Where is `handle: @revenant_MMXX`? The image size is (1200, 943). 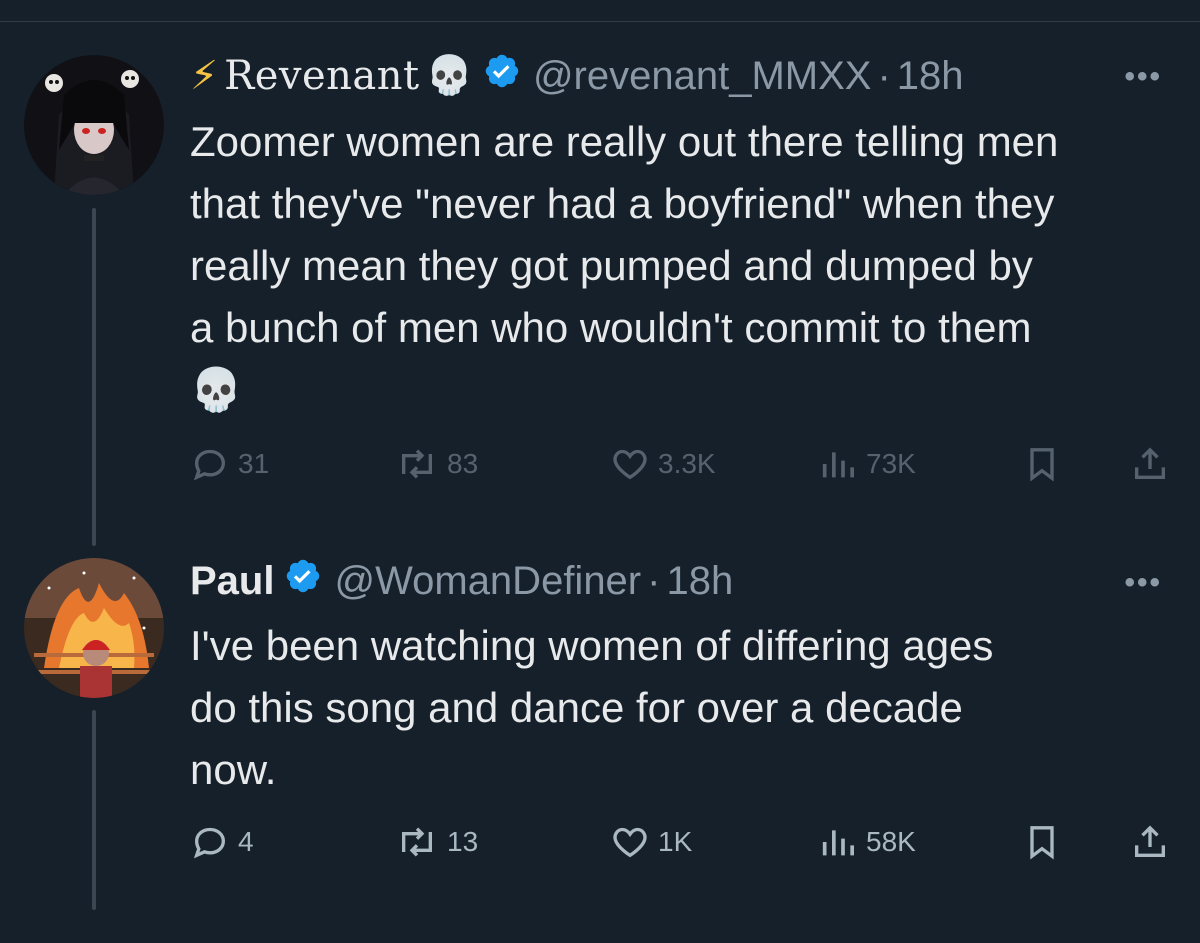
handle: @revenant_MMXX is located at coordinates (702, 76).